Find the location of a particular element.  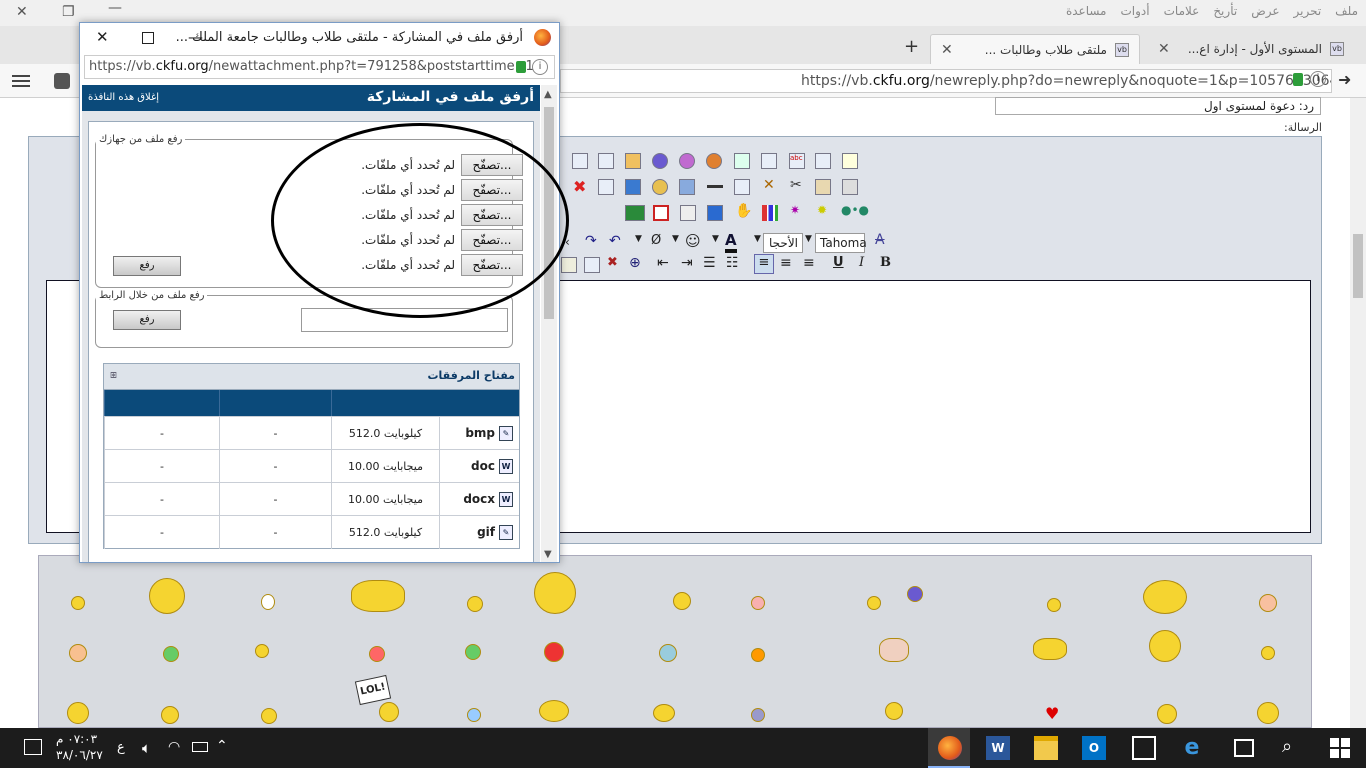

globe-icon: ⊕ is located at coordinates (635, 263).